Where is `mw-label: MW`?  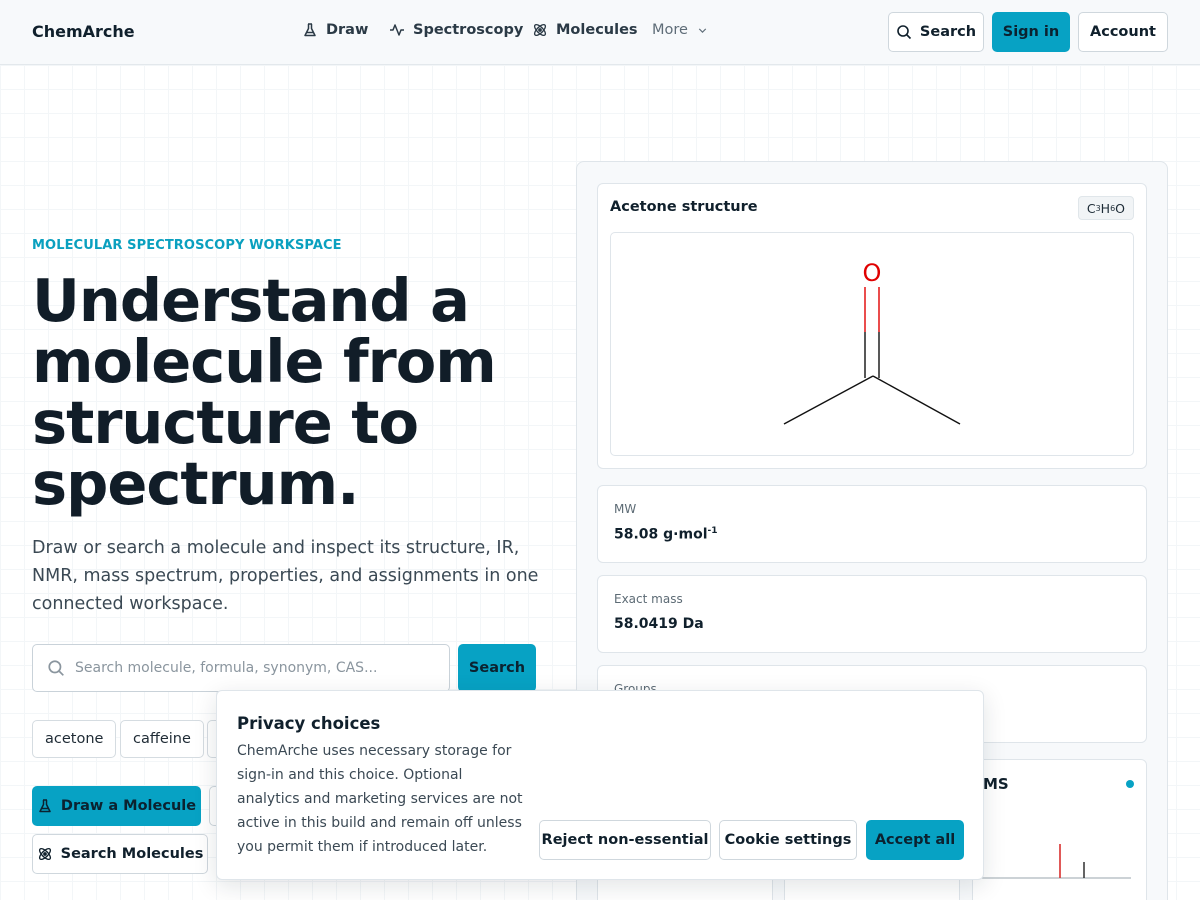
mw-label: MW is located at coordinates (625, 509).